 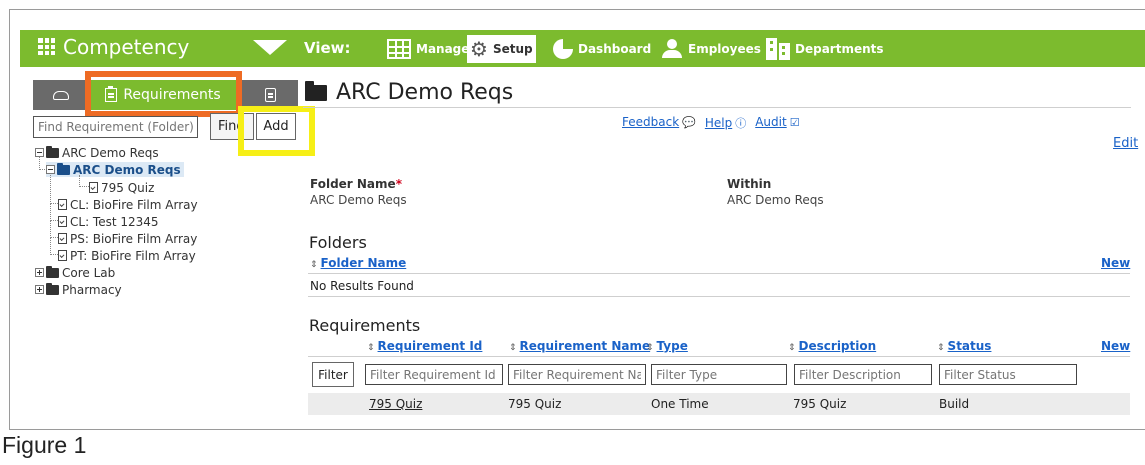 What do you see at coordinates (276, 131) in the screenshot?
I see `yellow-highlight-box` at bounding box center [276, 131].